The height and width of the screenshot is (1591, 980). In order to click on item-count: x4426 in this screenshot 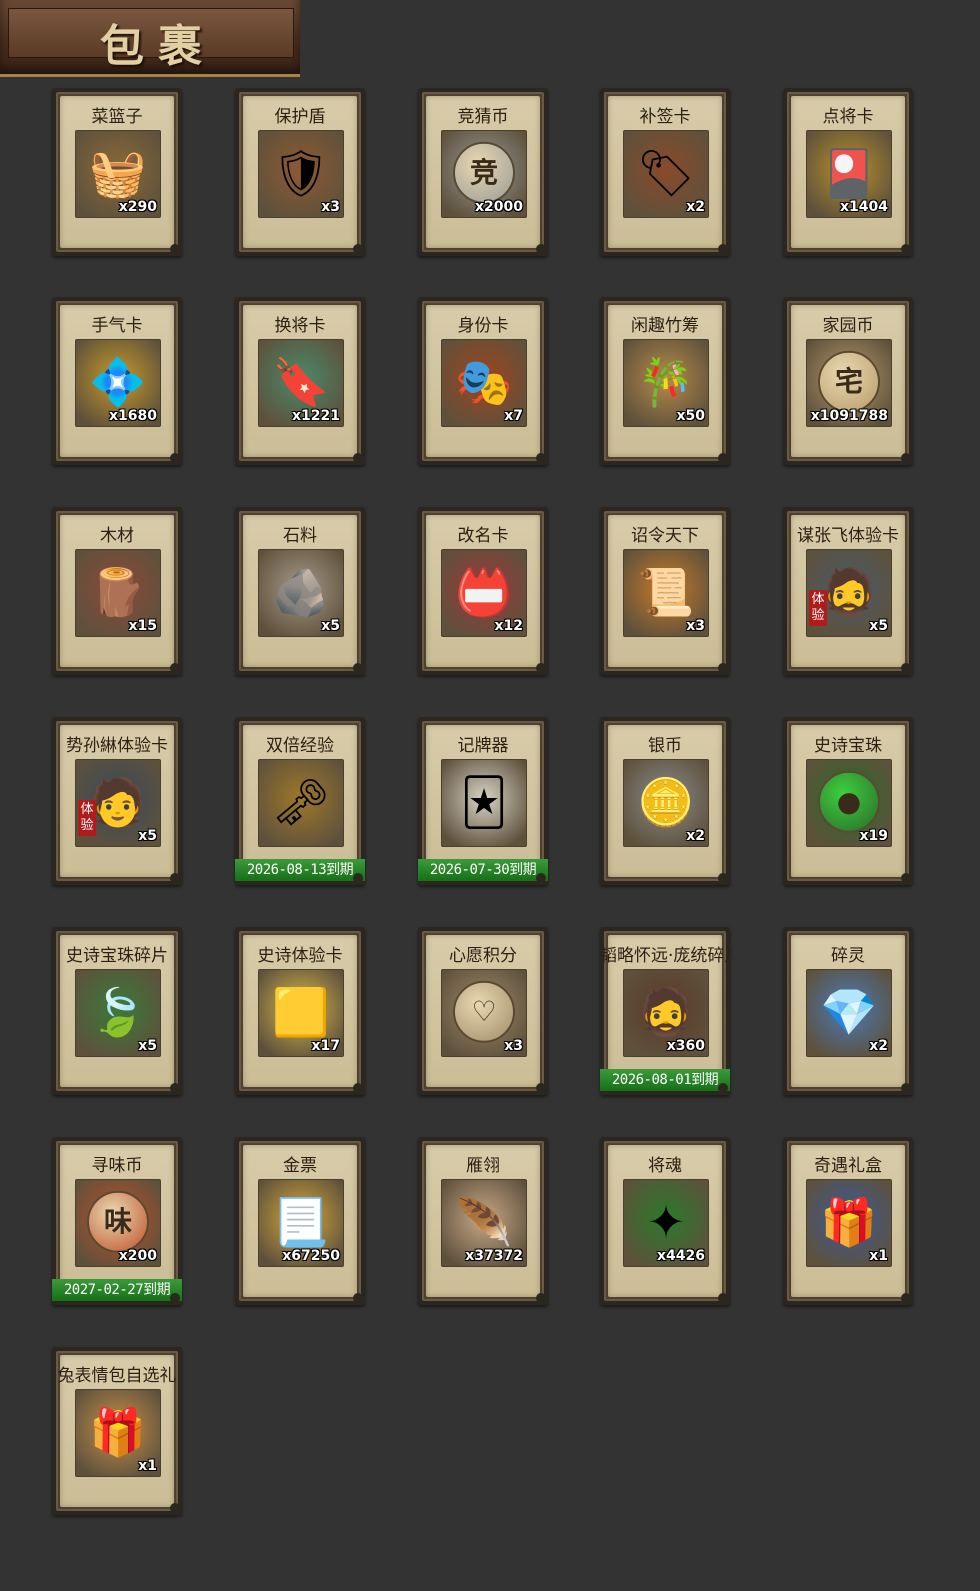, I will do `click(681, 1256)`.